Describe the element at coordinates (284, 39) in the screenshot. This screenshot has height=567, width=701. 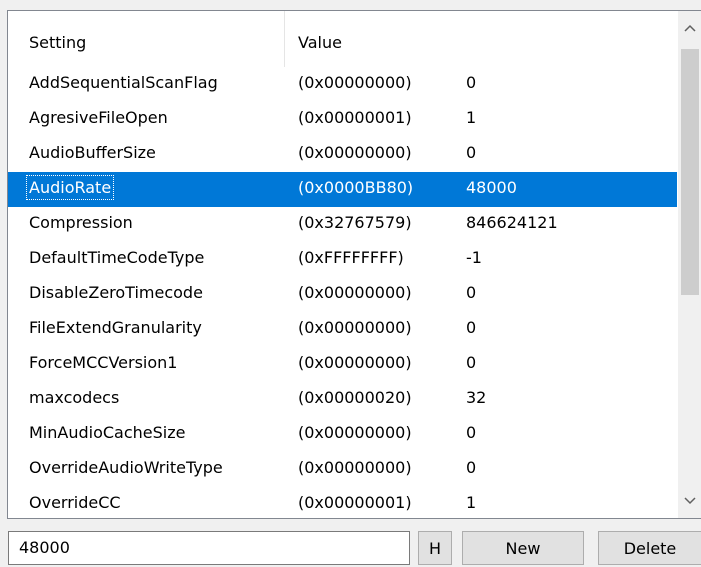
I see `column-divider` at that location.